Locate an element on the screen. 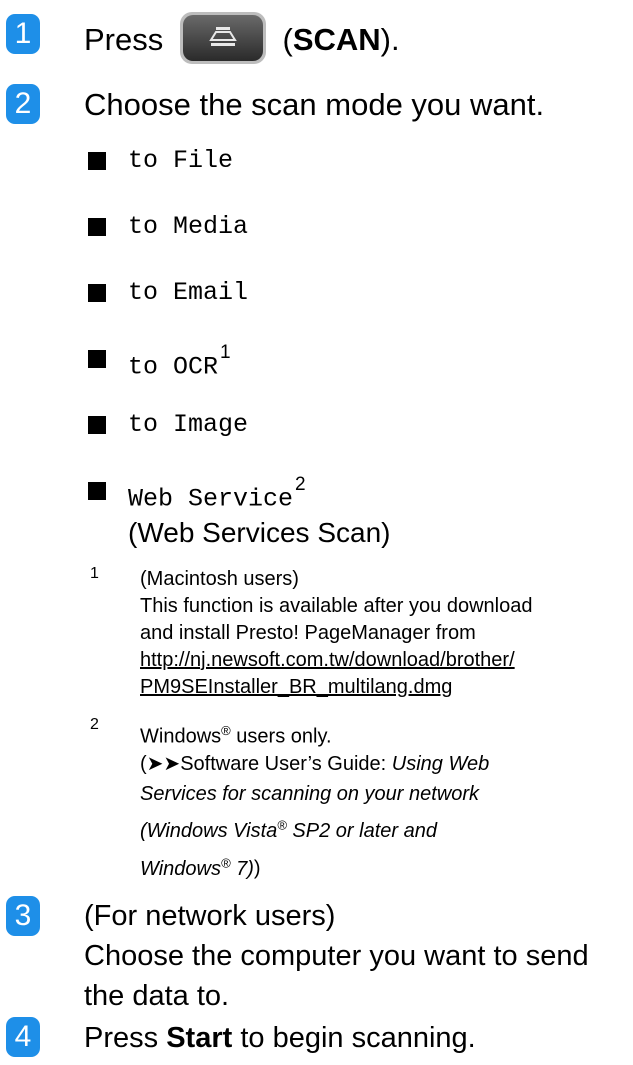 This screenshot has width=633, height=1065. step-number-badge: 4 is located at coordinates (23, 1037).